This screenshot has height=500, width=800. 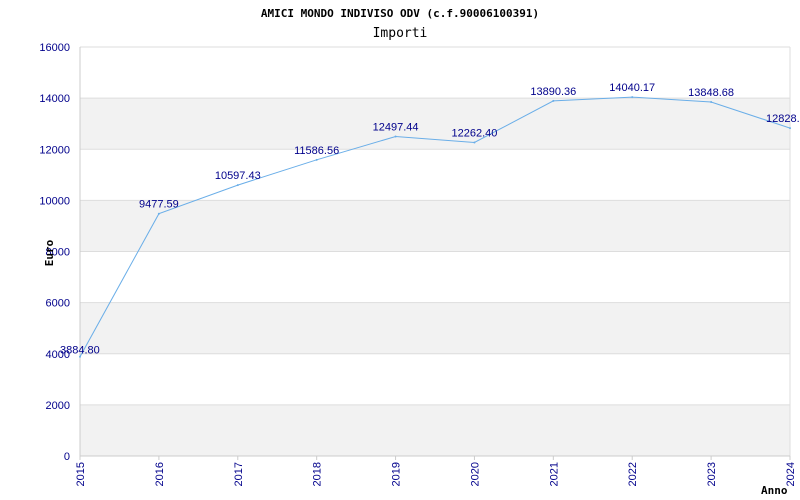 What do you see at coordinates (711, 93) in the screenshot?
I see `data-label: 13848.68` at bounding box center [711, 93].